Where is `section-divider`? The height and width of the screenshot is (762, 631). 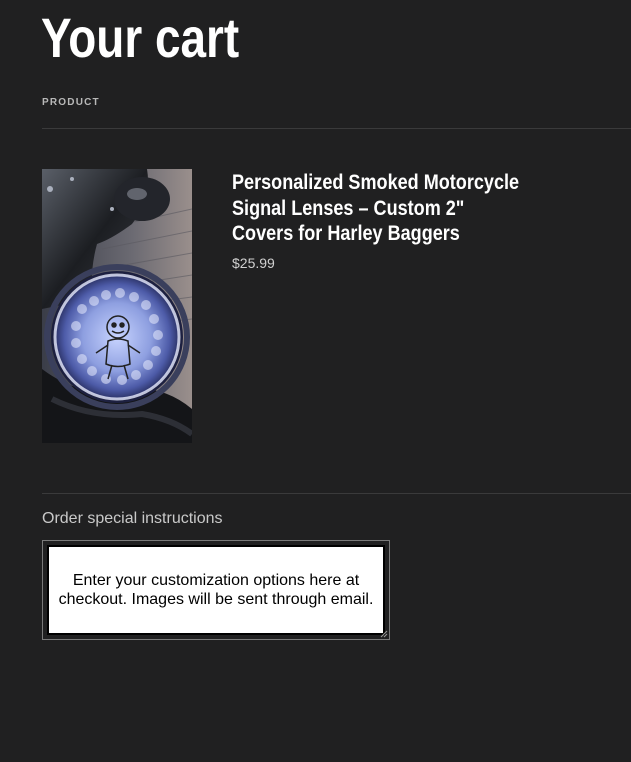 section-divider is located at coordinates (336, 493).